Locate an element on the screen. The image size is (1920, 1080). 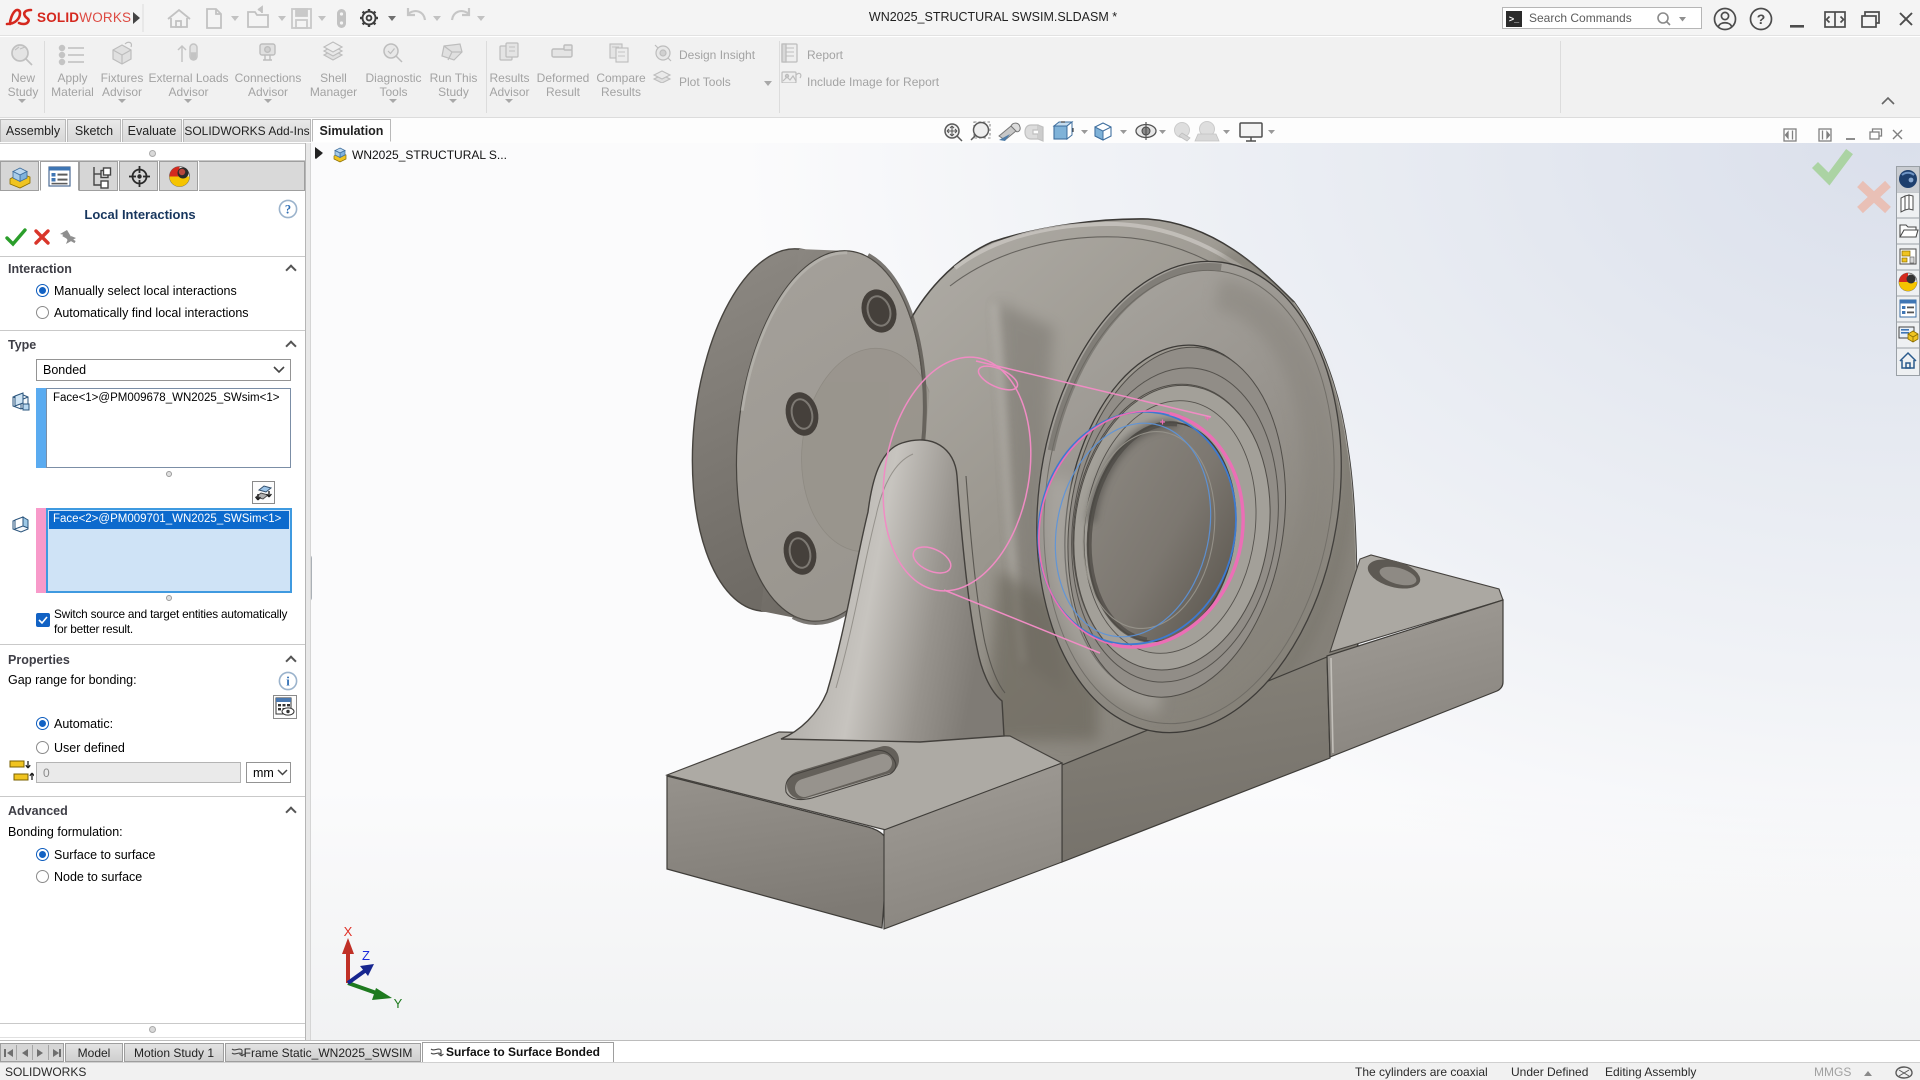
svg-text: Y is located at coordinates (398, 1003).